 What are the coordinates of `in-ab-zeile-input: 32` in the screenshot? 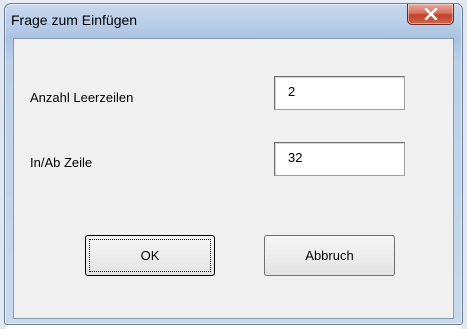 It's located at (339, 159).